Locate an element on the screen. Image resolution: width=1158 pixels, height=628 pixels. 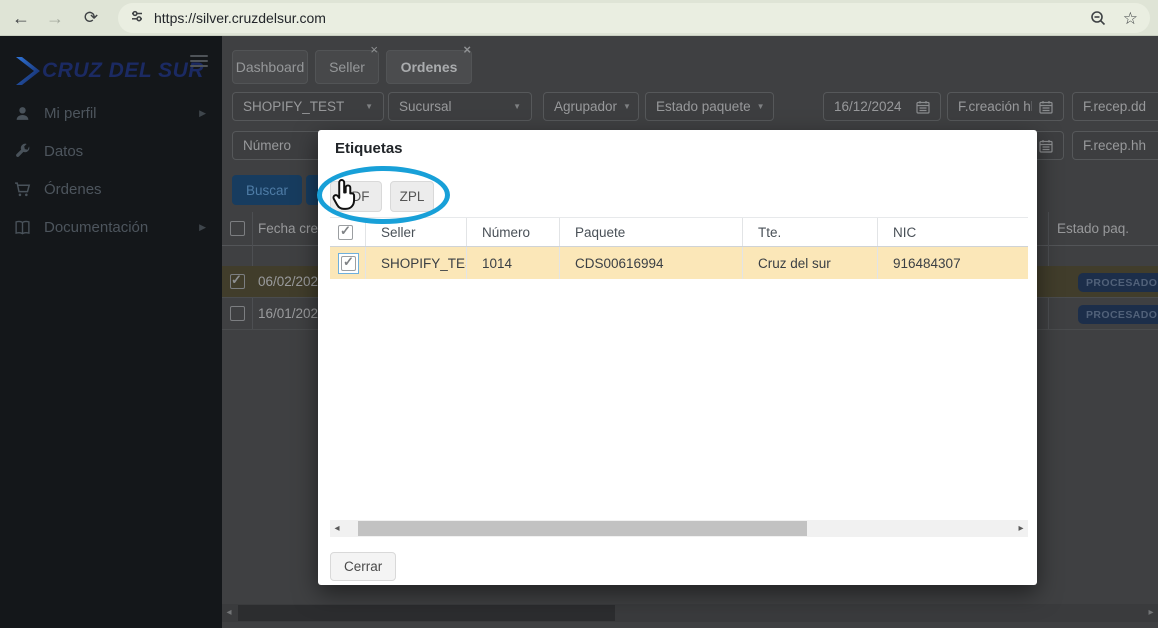
zpl-button: ZPL is located at coordinates (412, 196).